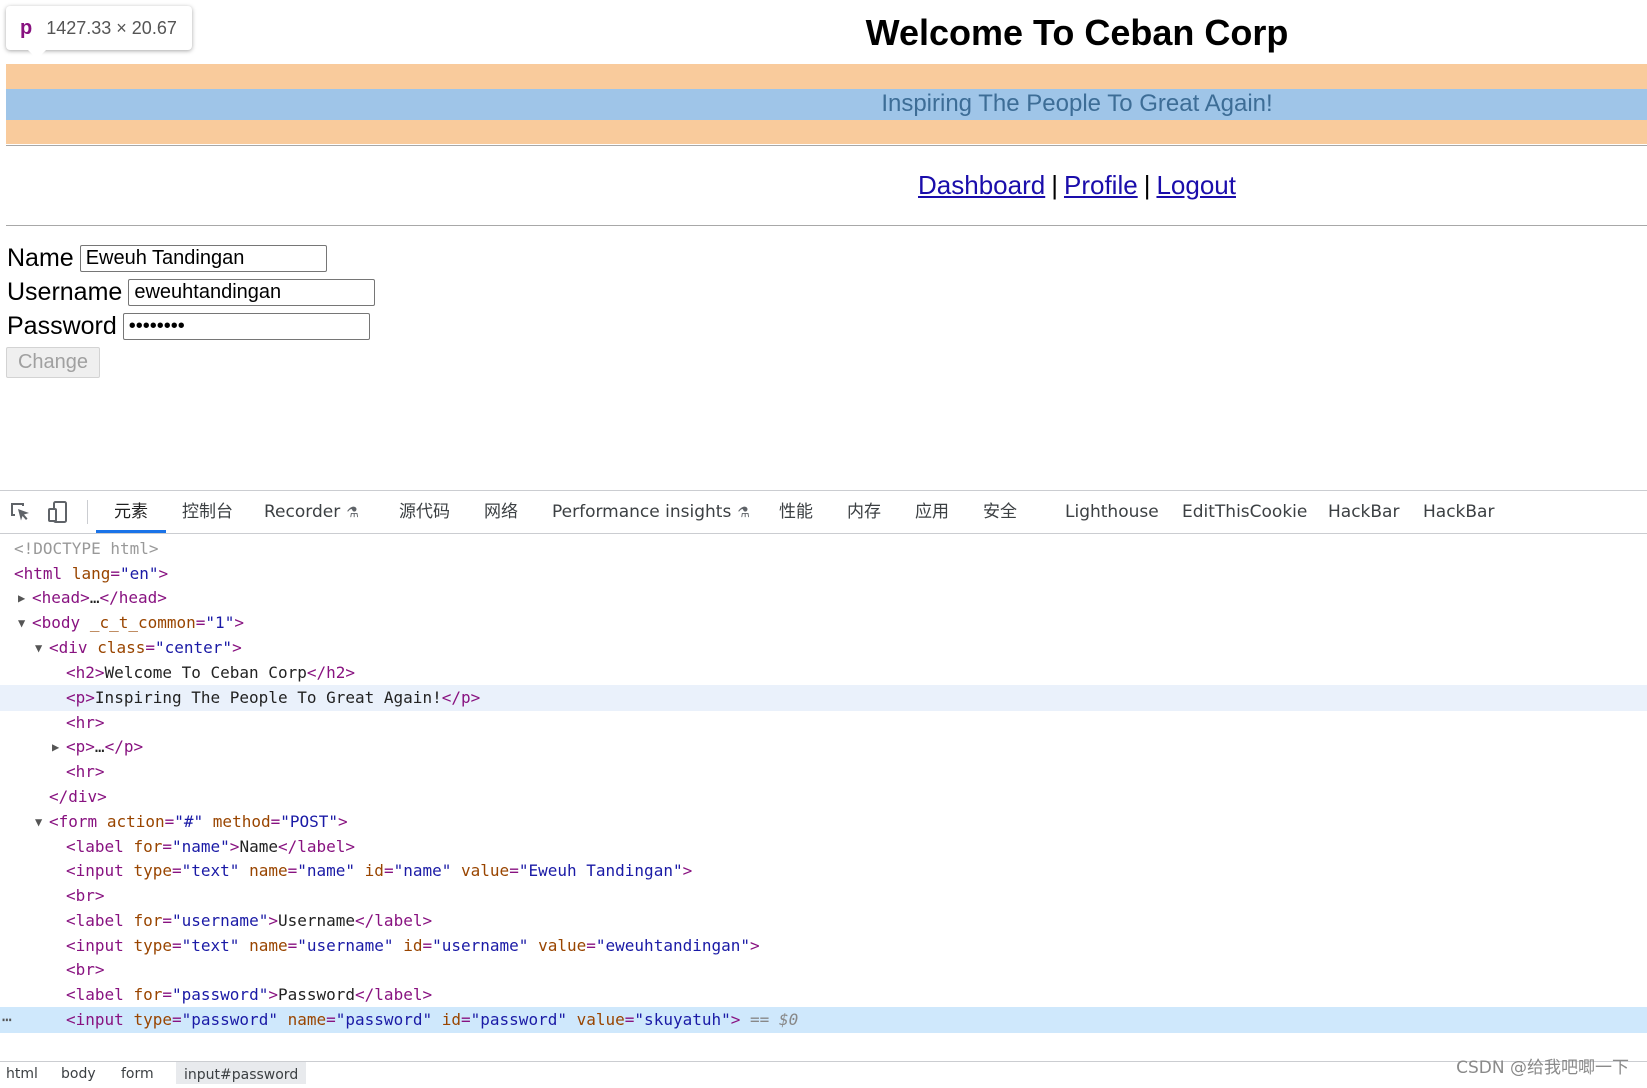 The width and height of the screenshot is (1647, 1088). What do you see at coordinates (826, 225) in the screenshot?
I see `divider-bottom` at bounding box center [826, 225].